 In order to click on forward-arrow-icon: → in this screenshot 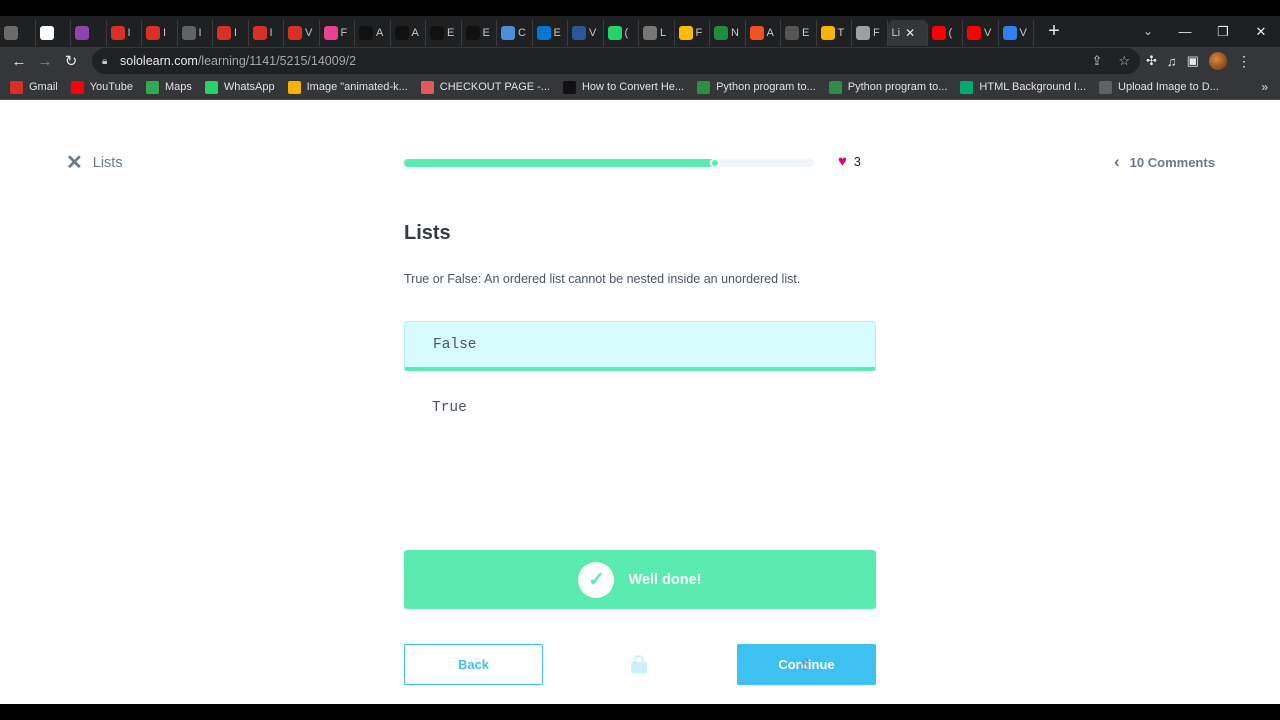, I will do `click(45, 61)`.